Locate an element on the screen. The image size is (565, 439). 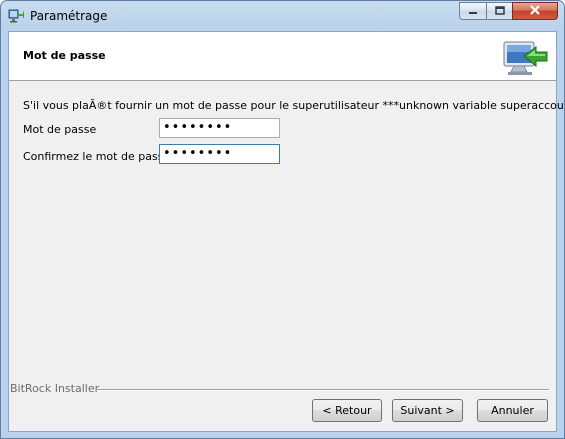
caption-buttons is located at coordinates (508, 11).